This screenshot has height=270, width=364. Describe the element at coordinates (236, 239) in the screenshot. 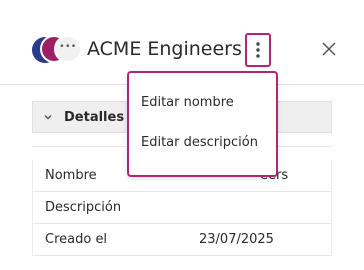

I see `row-value: 23/07/2025` at that location.